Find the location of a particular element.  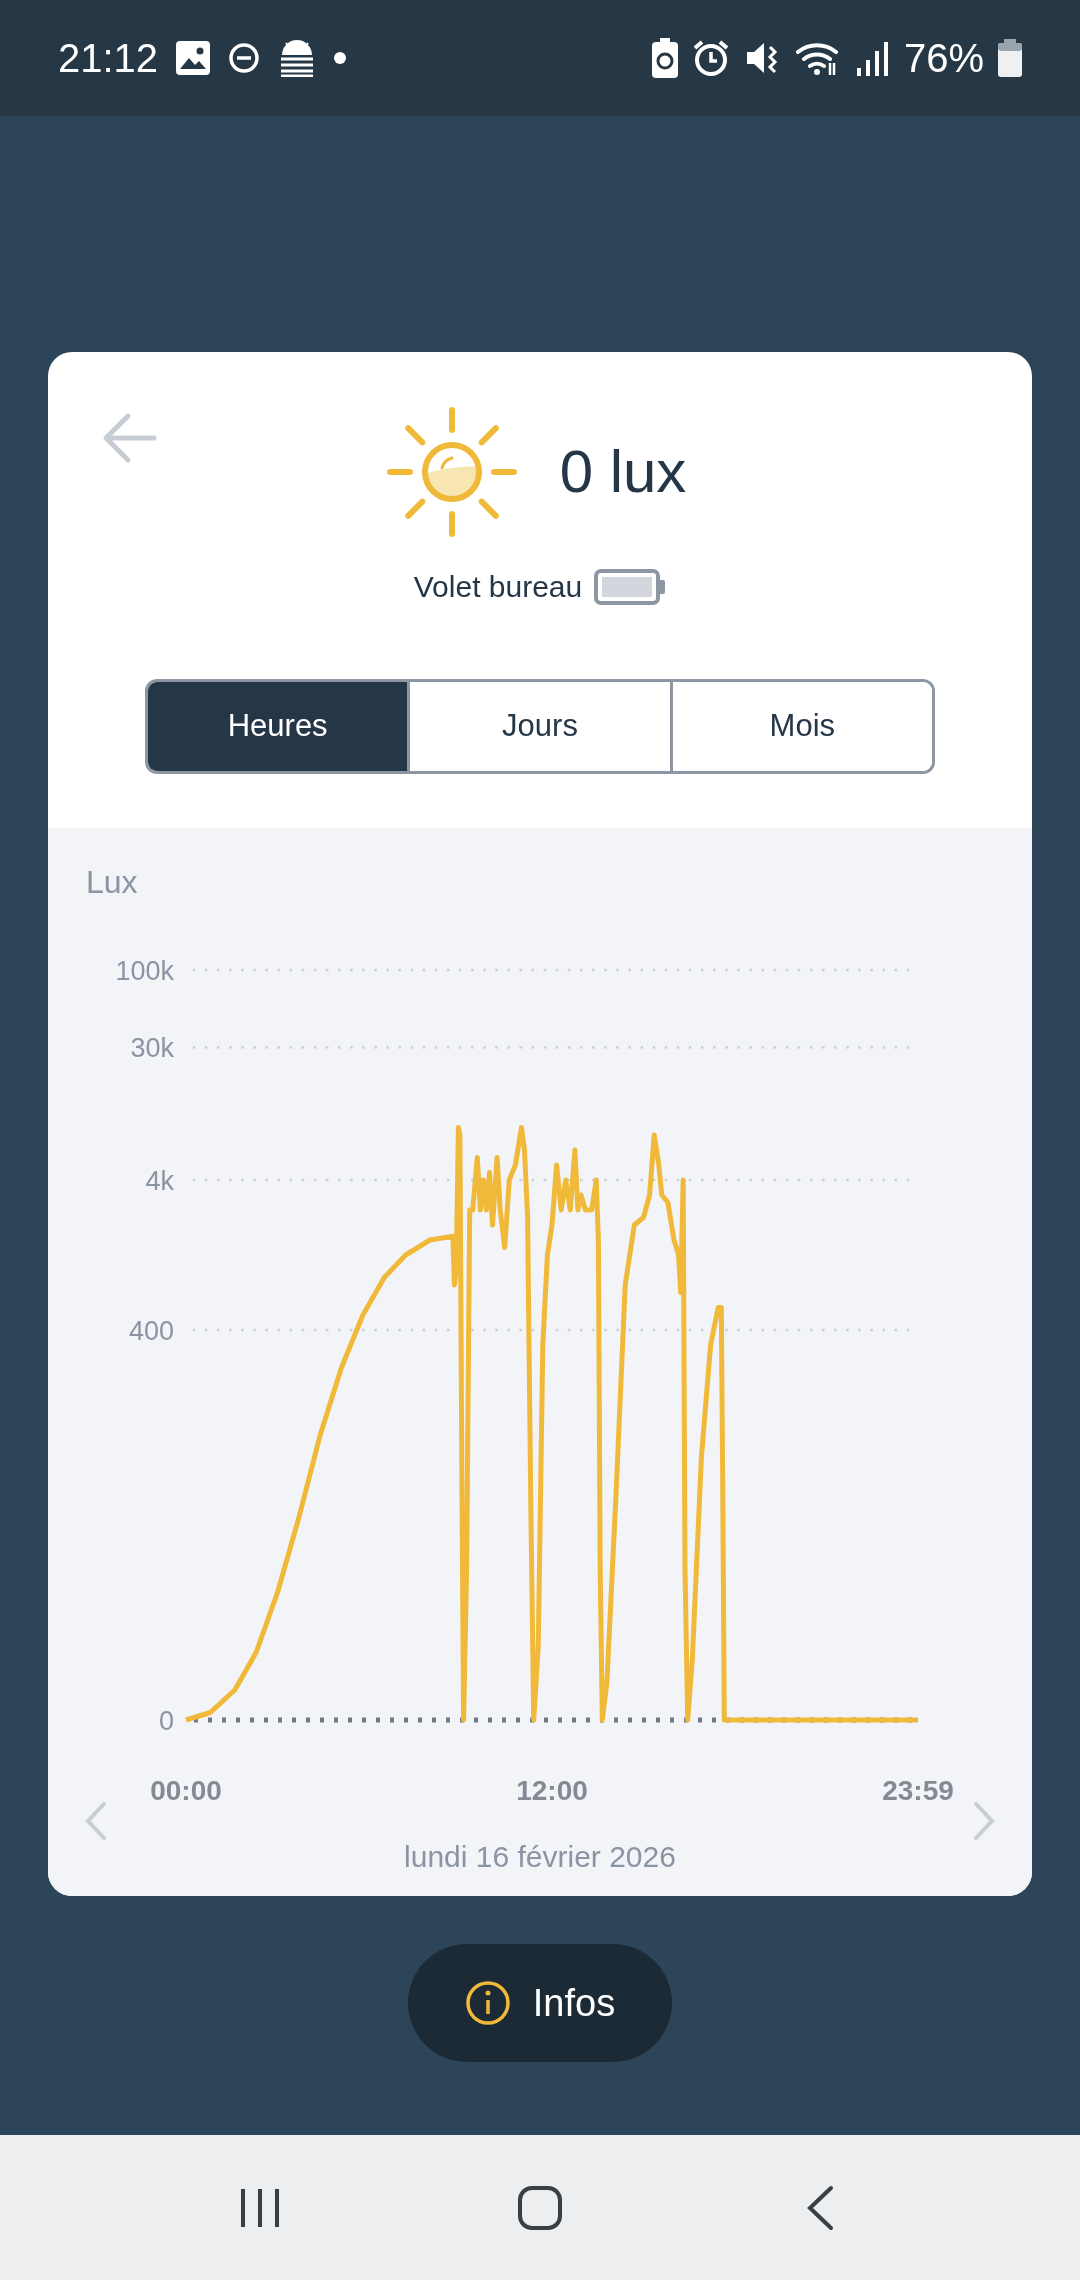

y-axis-label: 4k is located at coordinates (159, 1181).